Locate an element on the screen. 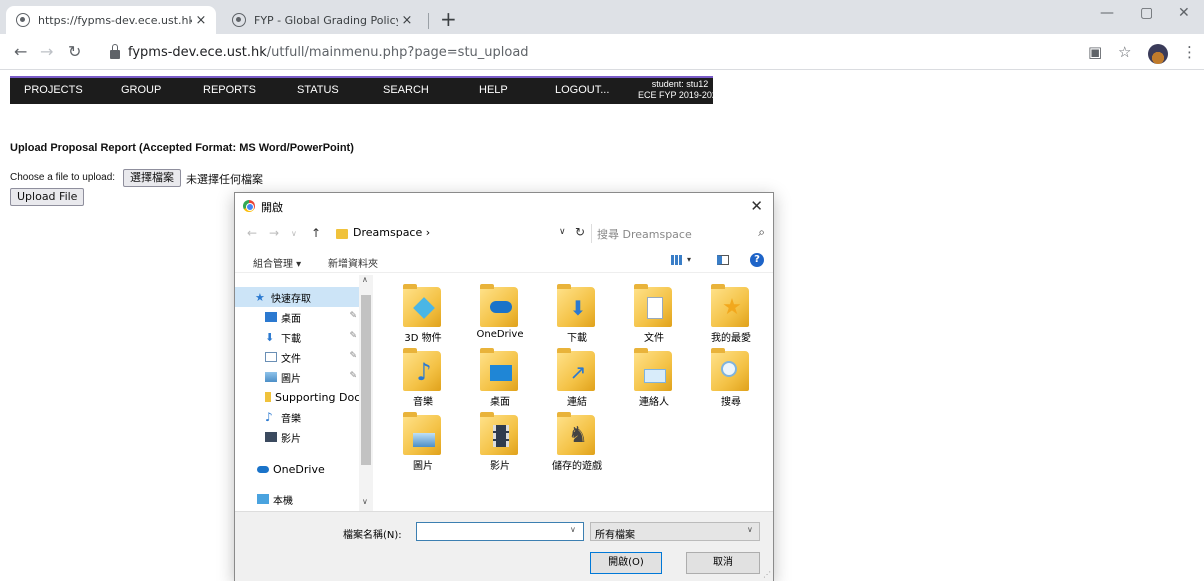 The width and height of the screenshot is (1204, 581). upload-file-button: Upload File is located at coordinates (47, 197).